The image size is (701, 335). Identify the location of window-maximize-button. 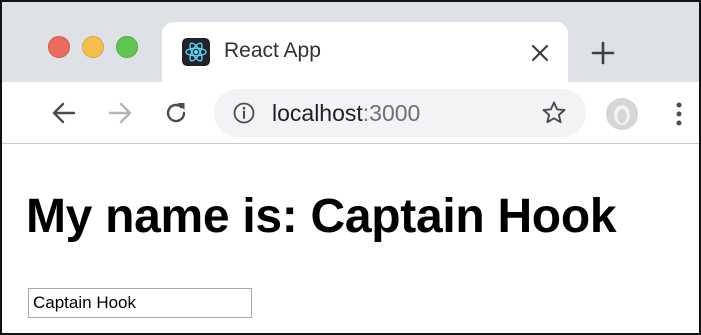
(127, 47).